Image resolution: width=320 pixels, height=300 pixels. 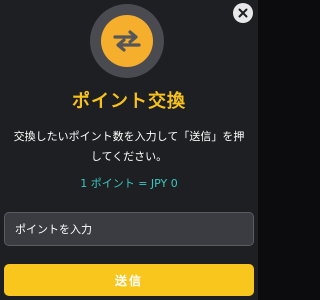 I want to click on submit-button: 送信, so click(x=129, y=280).